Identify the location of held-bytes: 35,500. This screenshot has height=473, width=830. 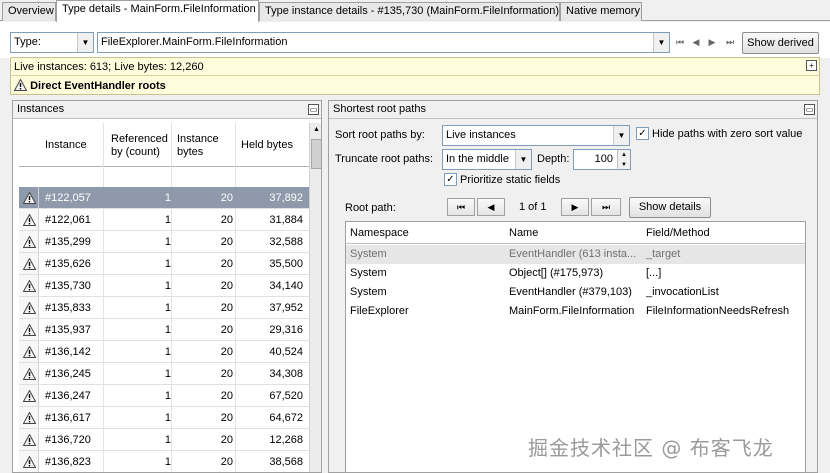
(286, 264).